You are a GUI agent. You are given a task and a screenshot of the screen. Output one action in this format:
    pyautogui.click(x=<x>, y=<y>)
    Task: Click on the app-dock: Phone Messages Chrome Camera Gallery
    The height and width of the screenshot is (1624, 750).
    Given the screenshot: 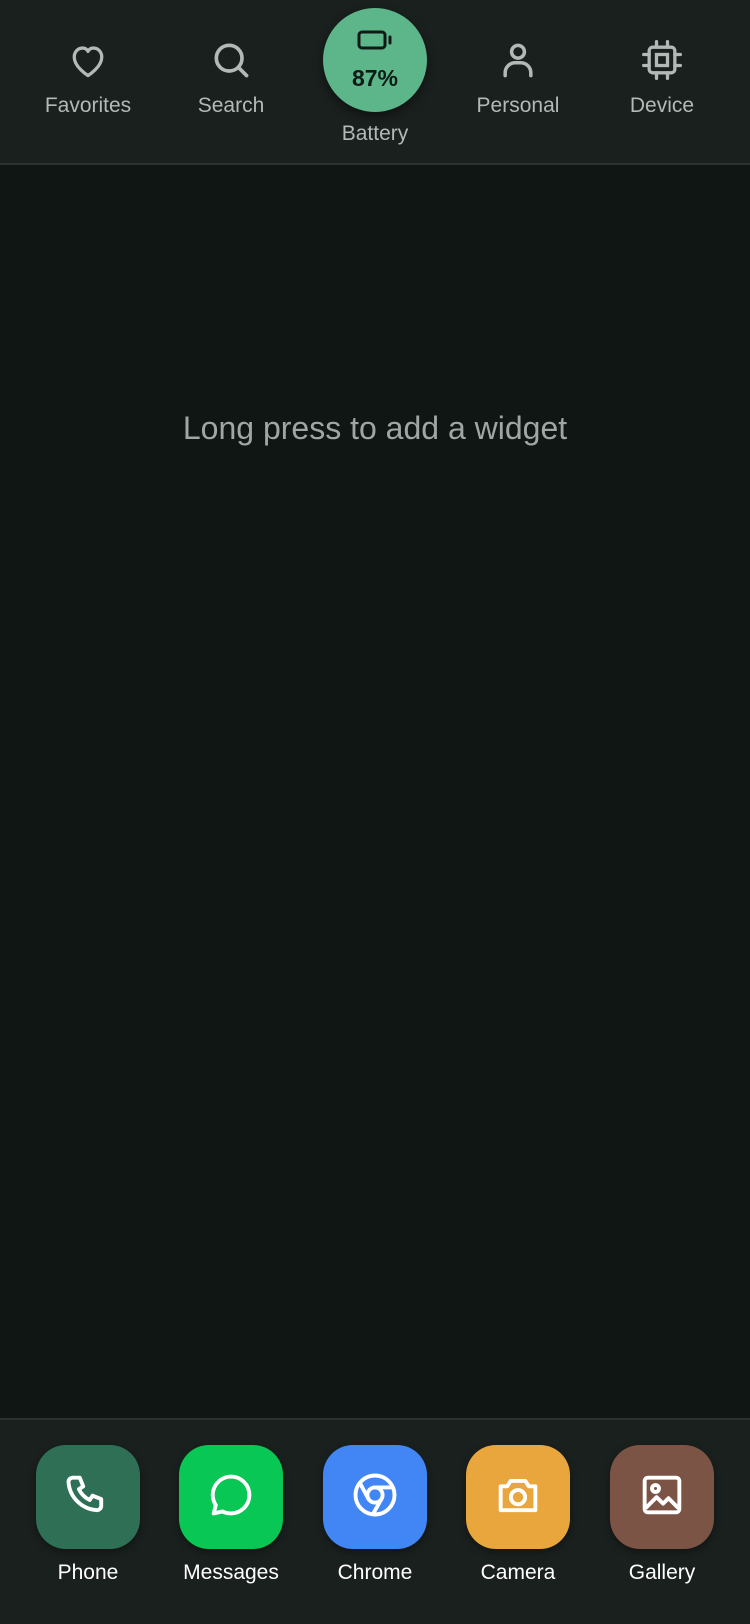 What is the action you would take?
    pyautogui.click(x=375, y=1521)
    